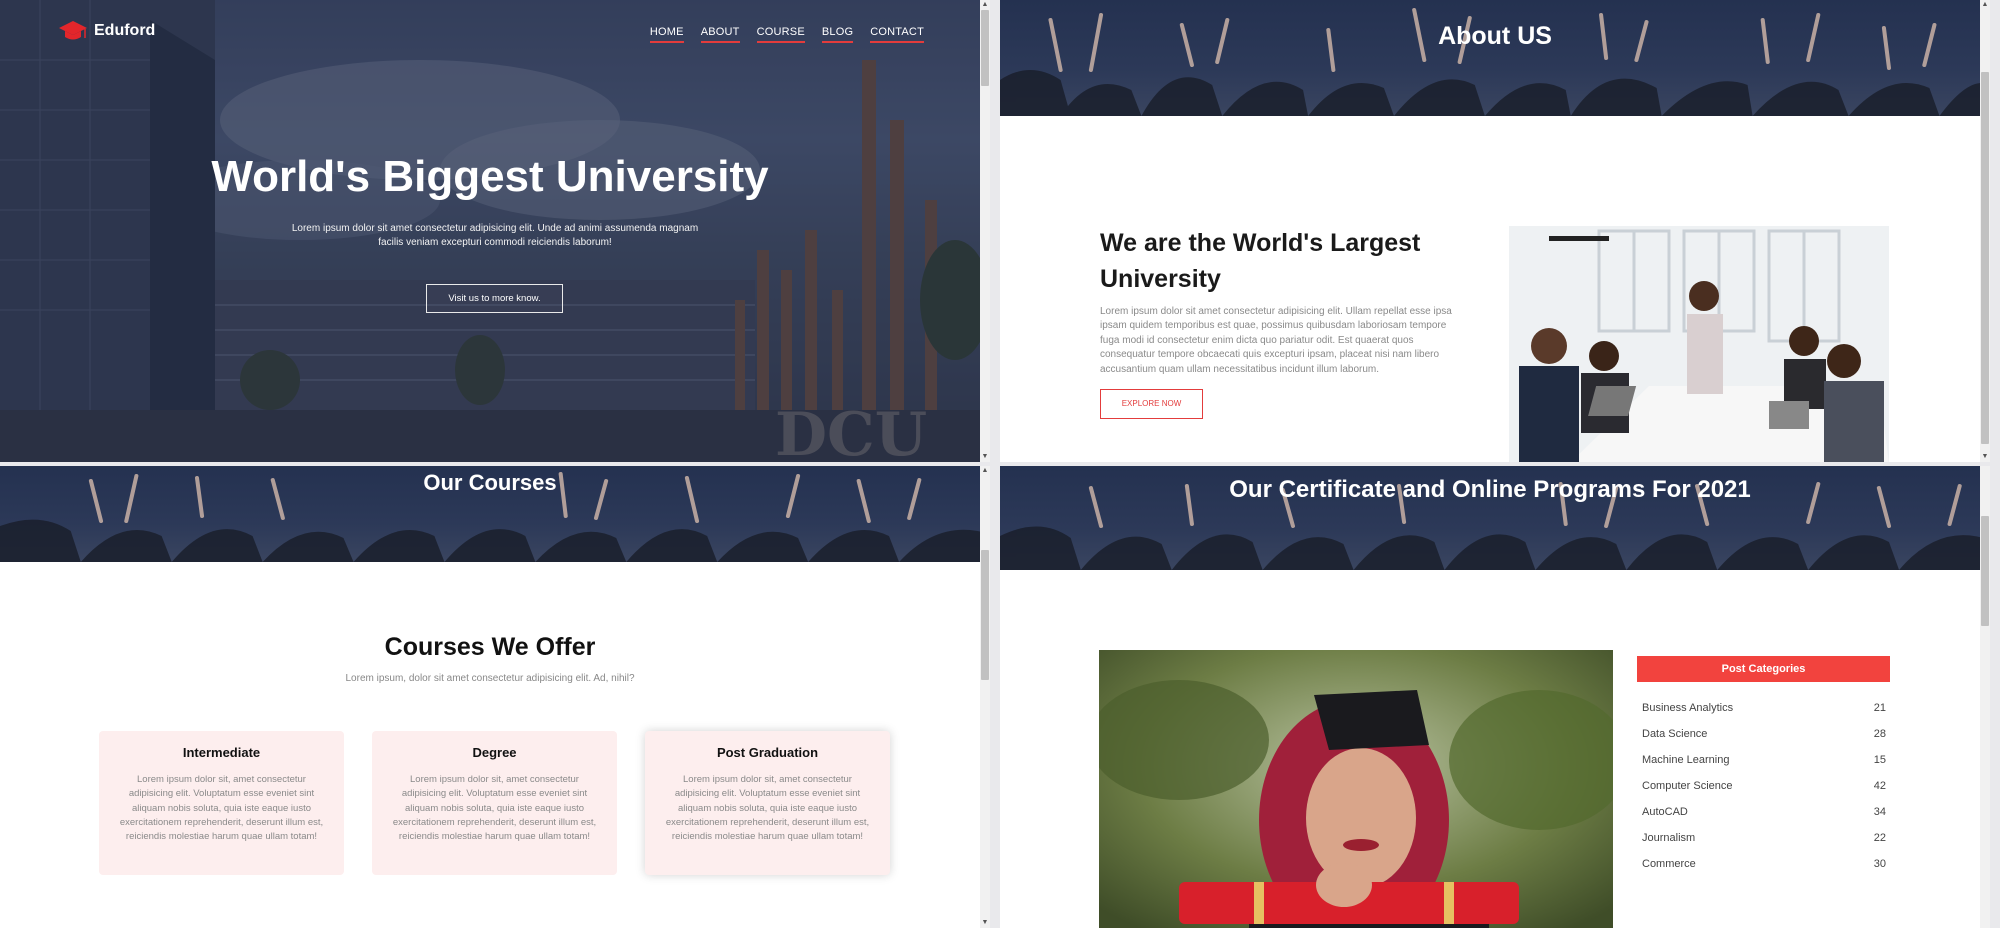  Describe the element at coordinates (490, 482) in the screenshot. I see `courses-banner-title: Our Courses` at that location.